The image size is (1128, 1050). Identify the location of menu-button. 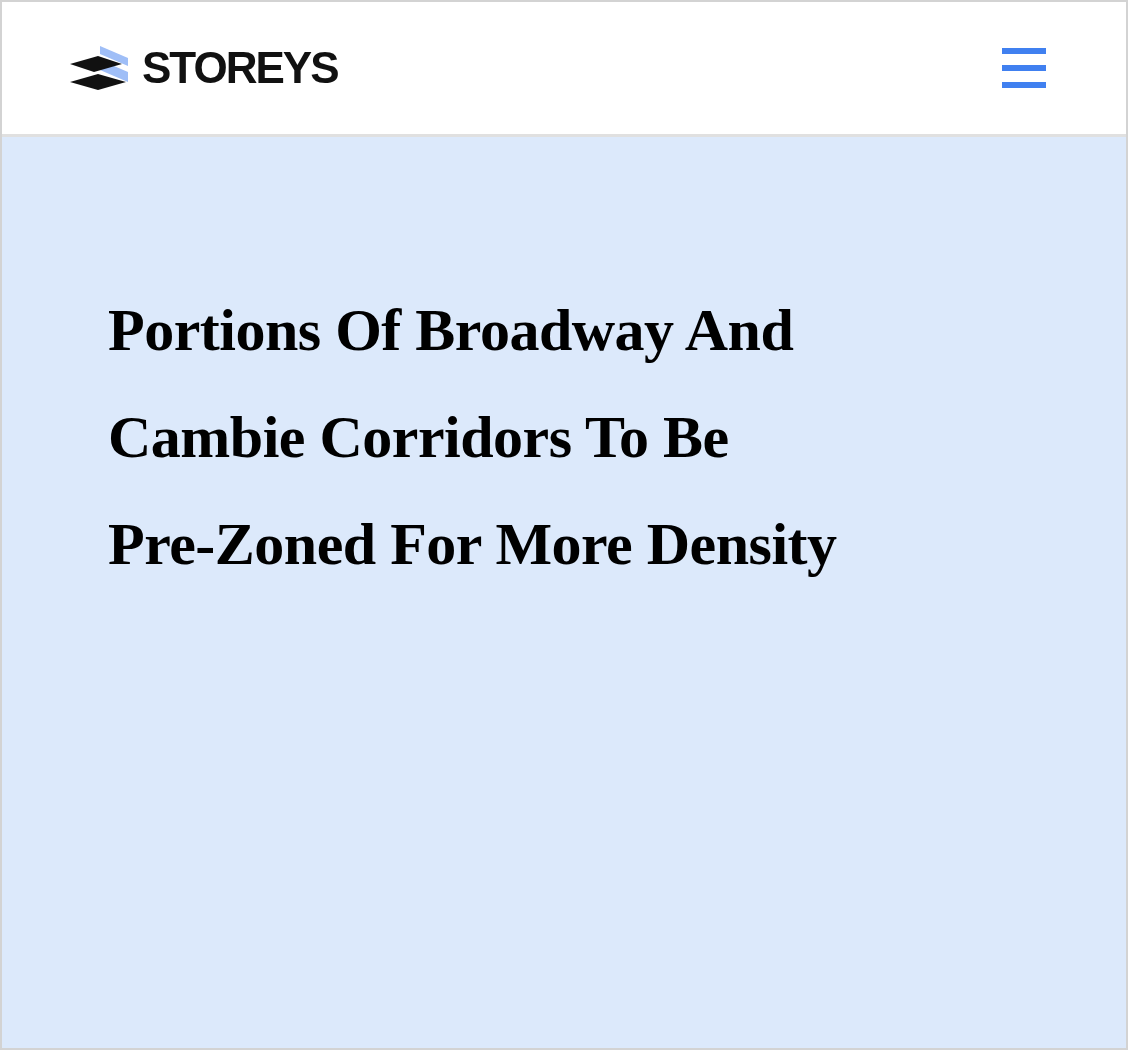
(1024, 68).